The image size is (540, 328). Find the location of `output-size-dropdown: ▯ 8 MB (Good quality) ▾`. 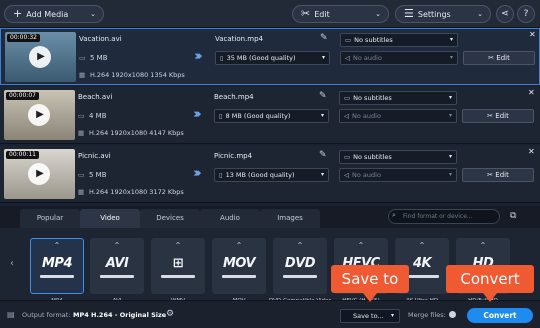

output-size-dropdown: ▯ 8 MB (Good quality) ▾ is located at coordinates (271, 116).